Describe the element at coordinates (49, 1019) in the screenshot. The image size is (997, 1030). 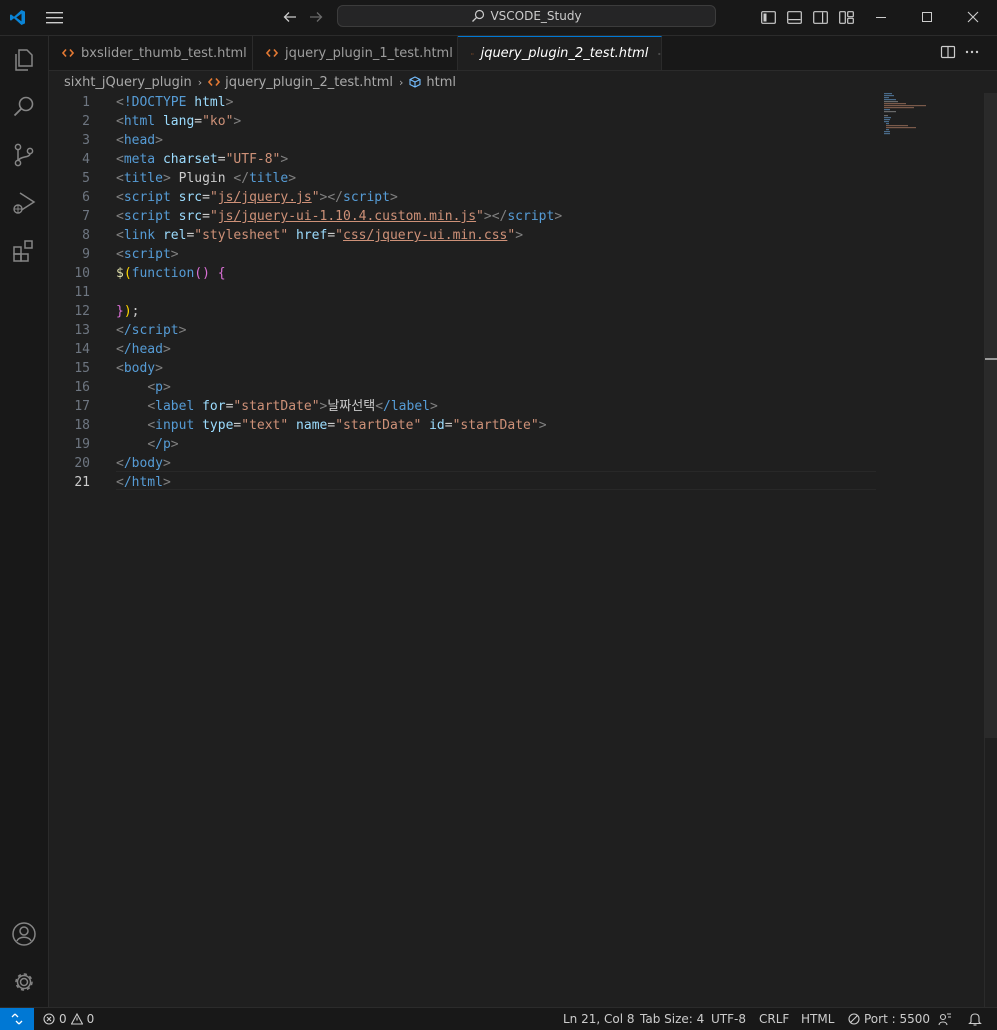
I see `error-icon` at that location.